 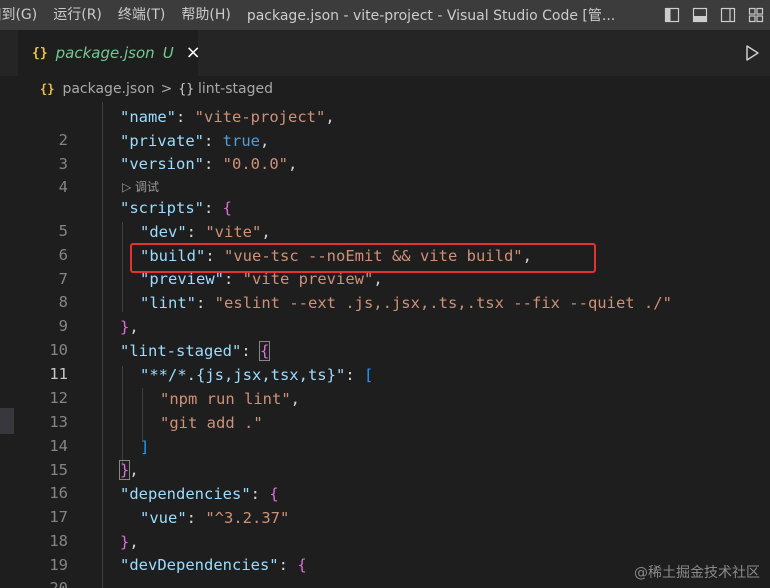 I want to click on highlight-annotation-box, so click(x=363, y=258).